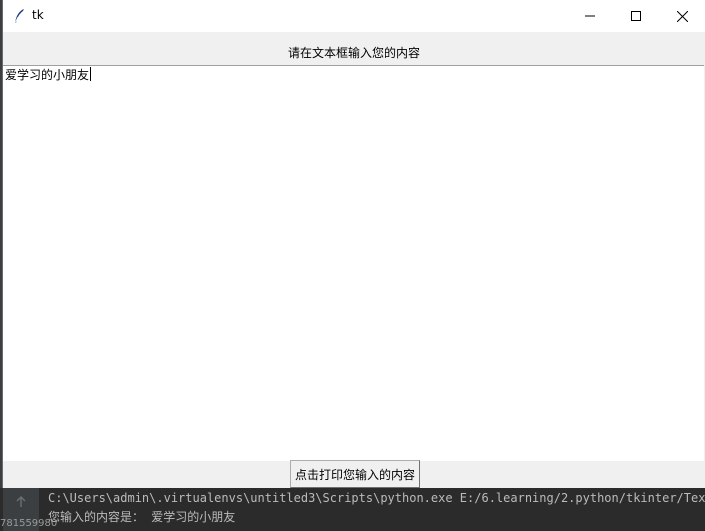 This screenshot has height=531, width=705. I want to click on arrow-up-icon, so click(21, 501).